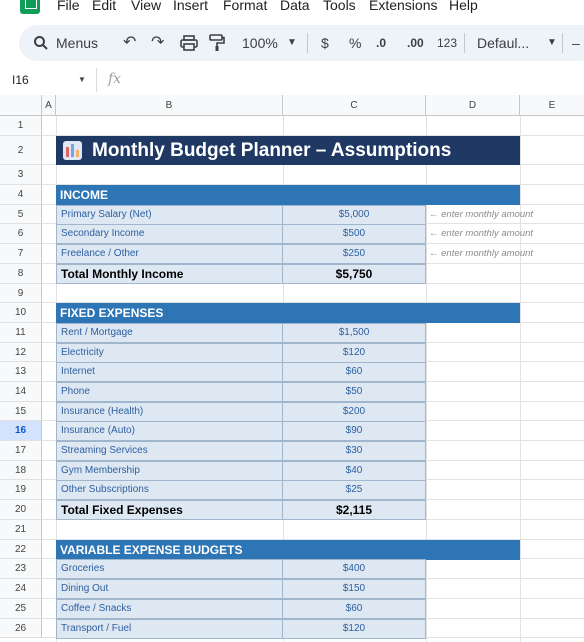  I want to click on row-header: 13, so click(21, 372).